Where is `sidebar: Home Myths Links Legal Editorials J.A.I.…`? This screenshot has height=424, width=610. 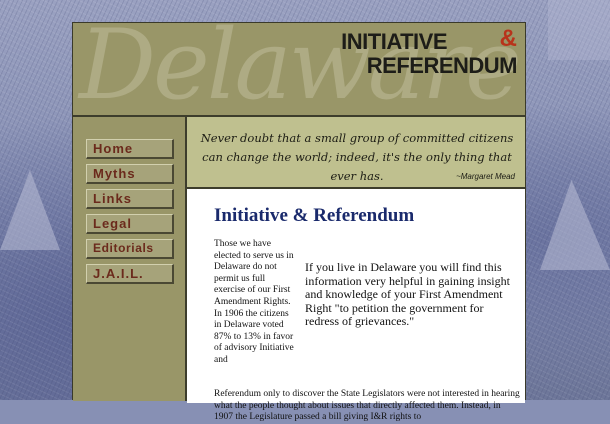
sidebar: Home Myths Links Legal Editorials J.A.I.… is located at coordinates (130, 259).